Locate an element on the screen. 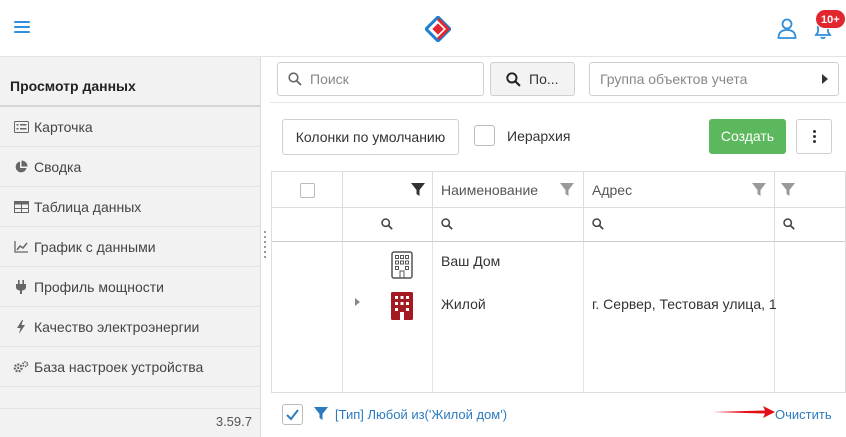  hierarchy-label: Иерархия is located at coordinates (539, 135).